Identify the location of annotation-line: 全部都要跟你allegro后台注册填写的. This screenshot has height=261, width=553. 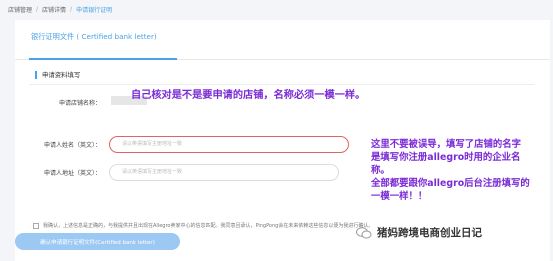
(450, 183).